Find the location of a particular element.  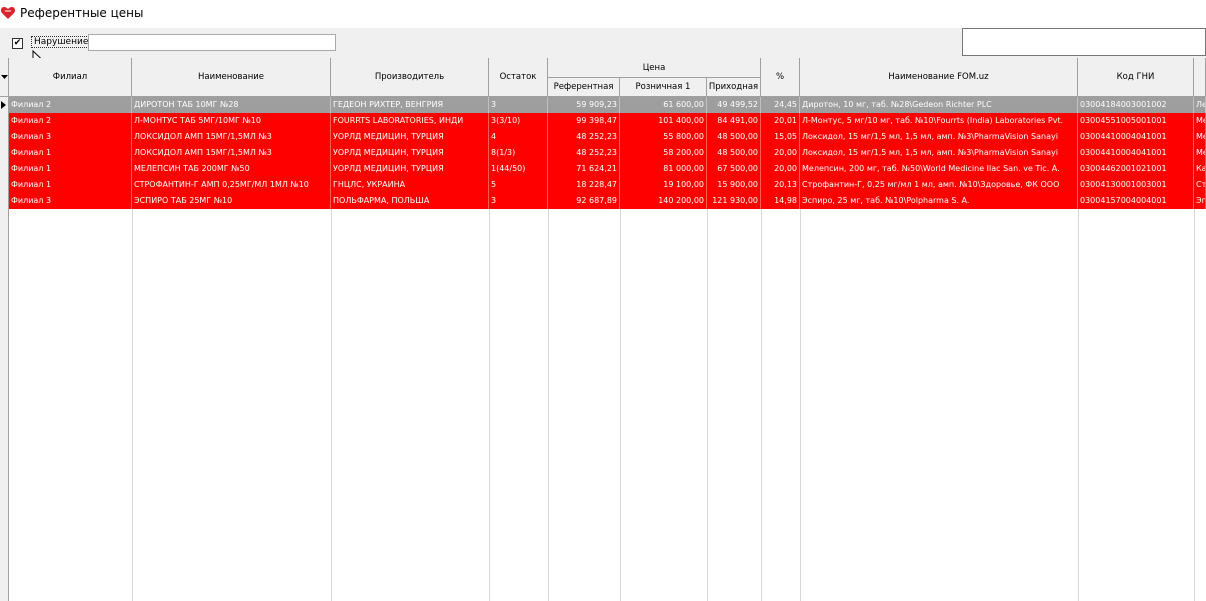

cell-ref: 92 687,89 is located at coordinates (584, 201).